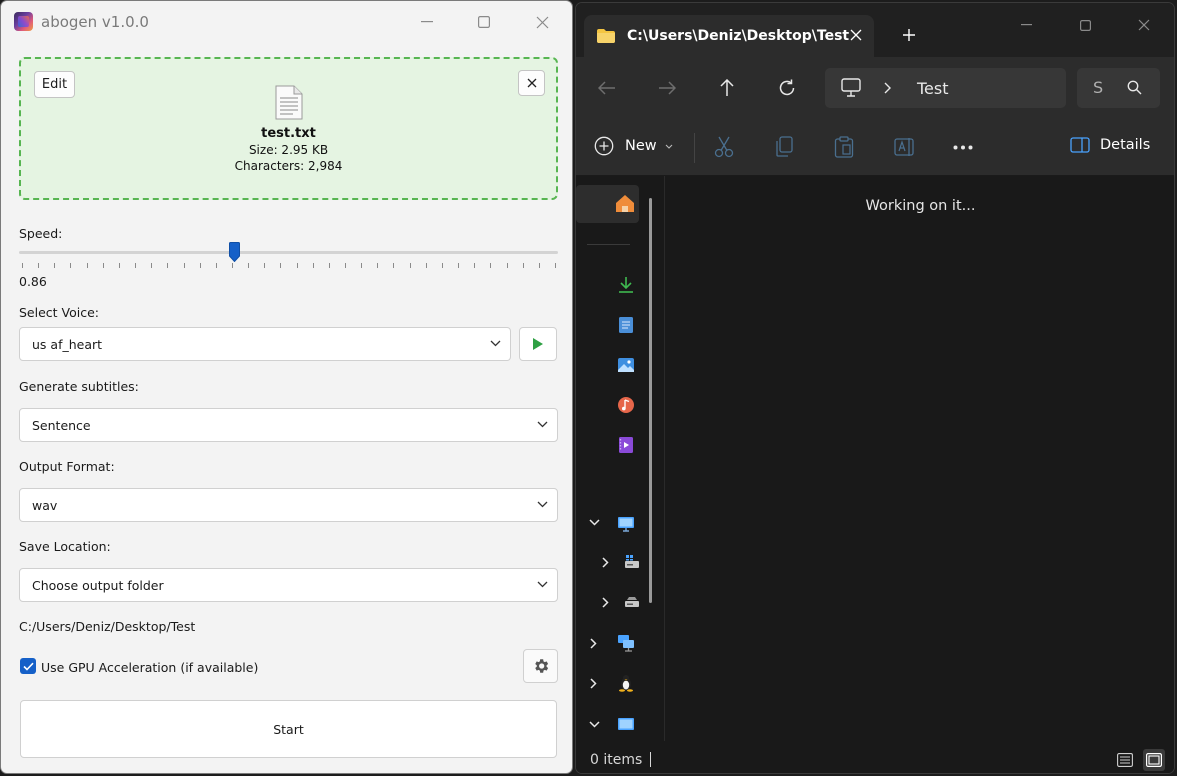  I want to click on tab-title: C:\Users\Deniz\Desktop\Test, so click(738, 36).